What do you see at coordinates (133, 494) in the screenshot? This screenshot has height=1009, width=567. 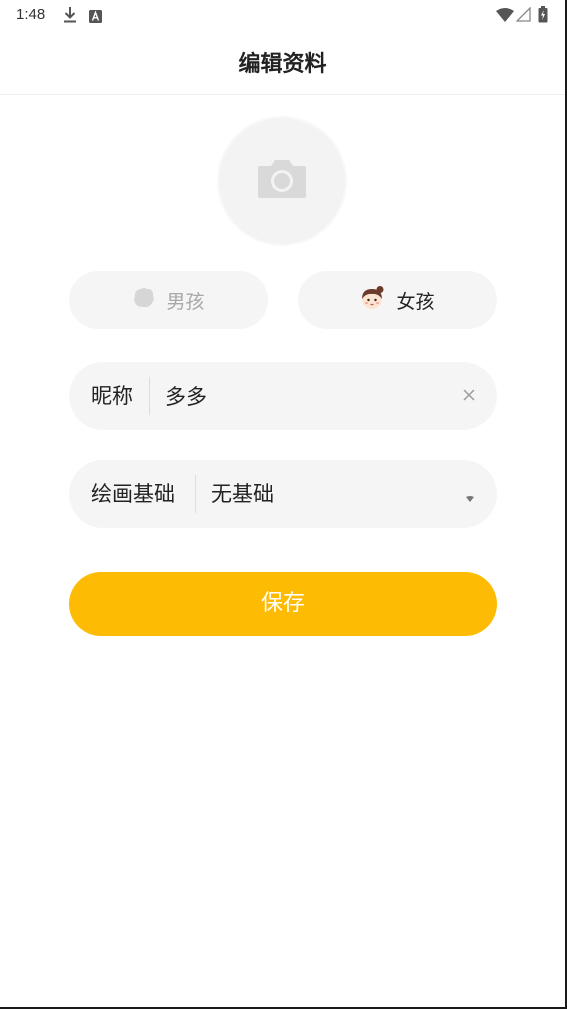 I see `drawing-level-label: 绘画基础` at bounding box center [133, 494].